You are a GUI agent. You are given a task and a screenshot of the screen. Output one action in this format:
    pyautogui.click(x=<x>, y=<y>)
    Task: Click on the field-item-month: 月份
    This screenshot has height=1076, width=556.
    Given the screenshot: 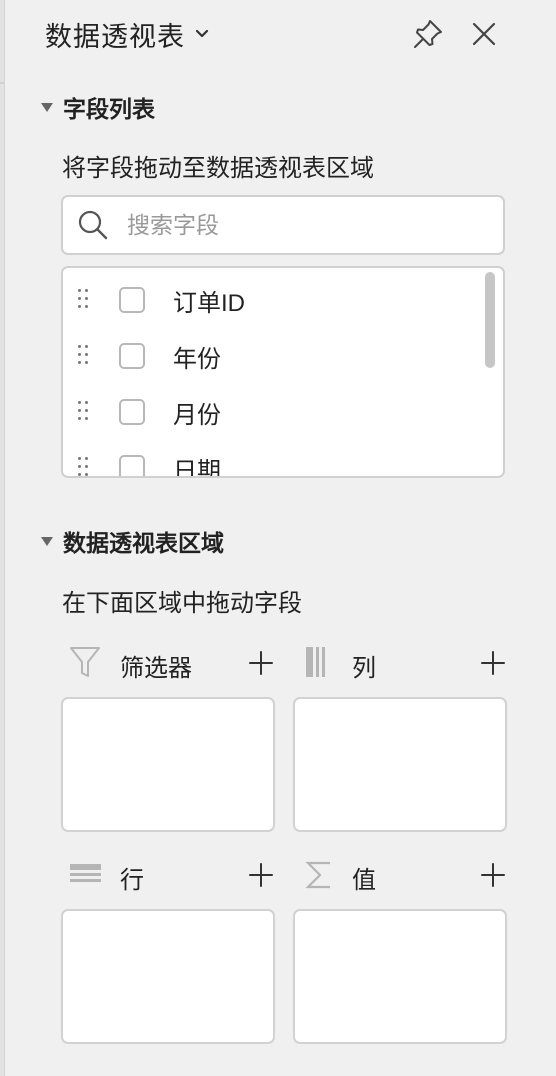 What is the action you would take?
    pyautogui.click(x=273, y=412)
    